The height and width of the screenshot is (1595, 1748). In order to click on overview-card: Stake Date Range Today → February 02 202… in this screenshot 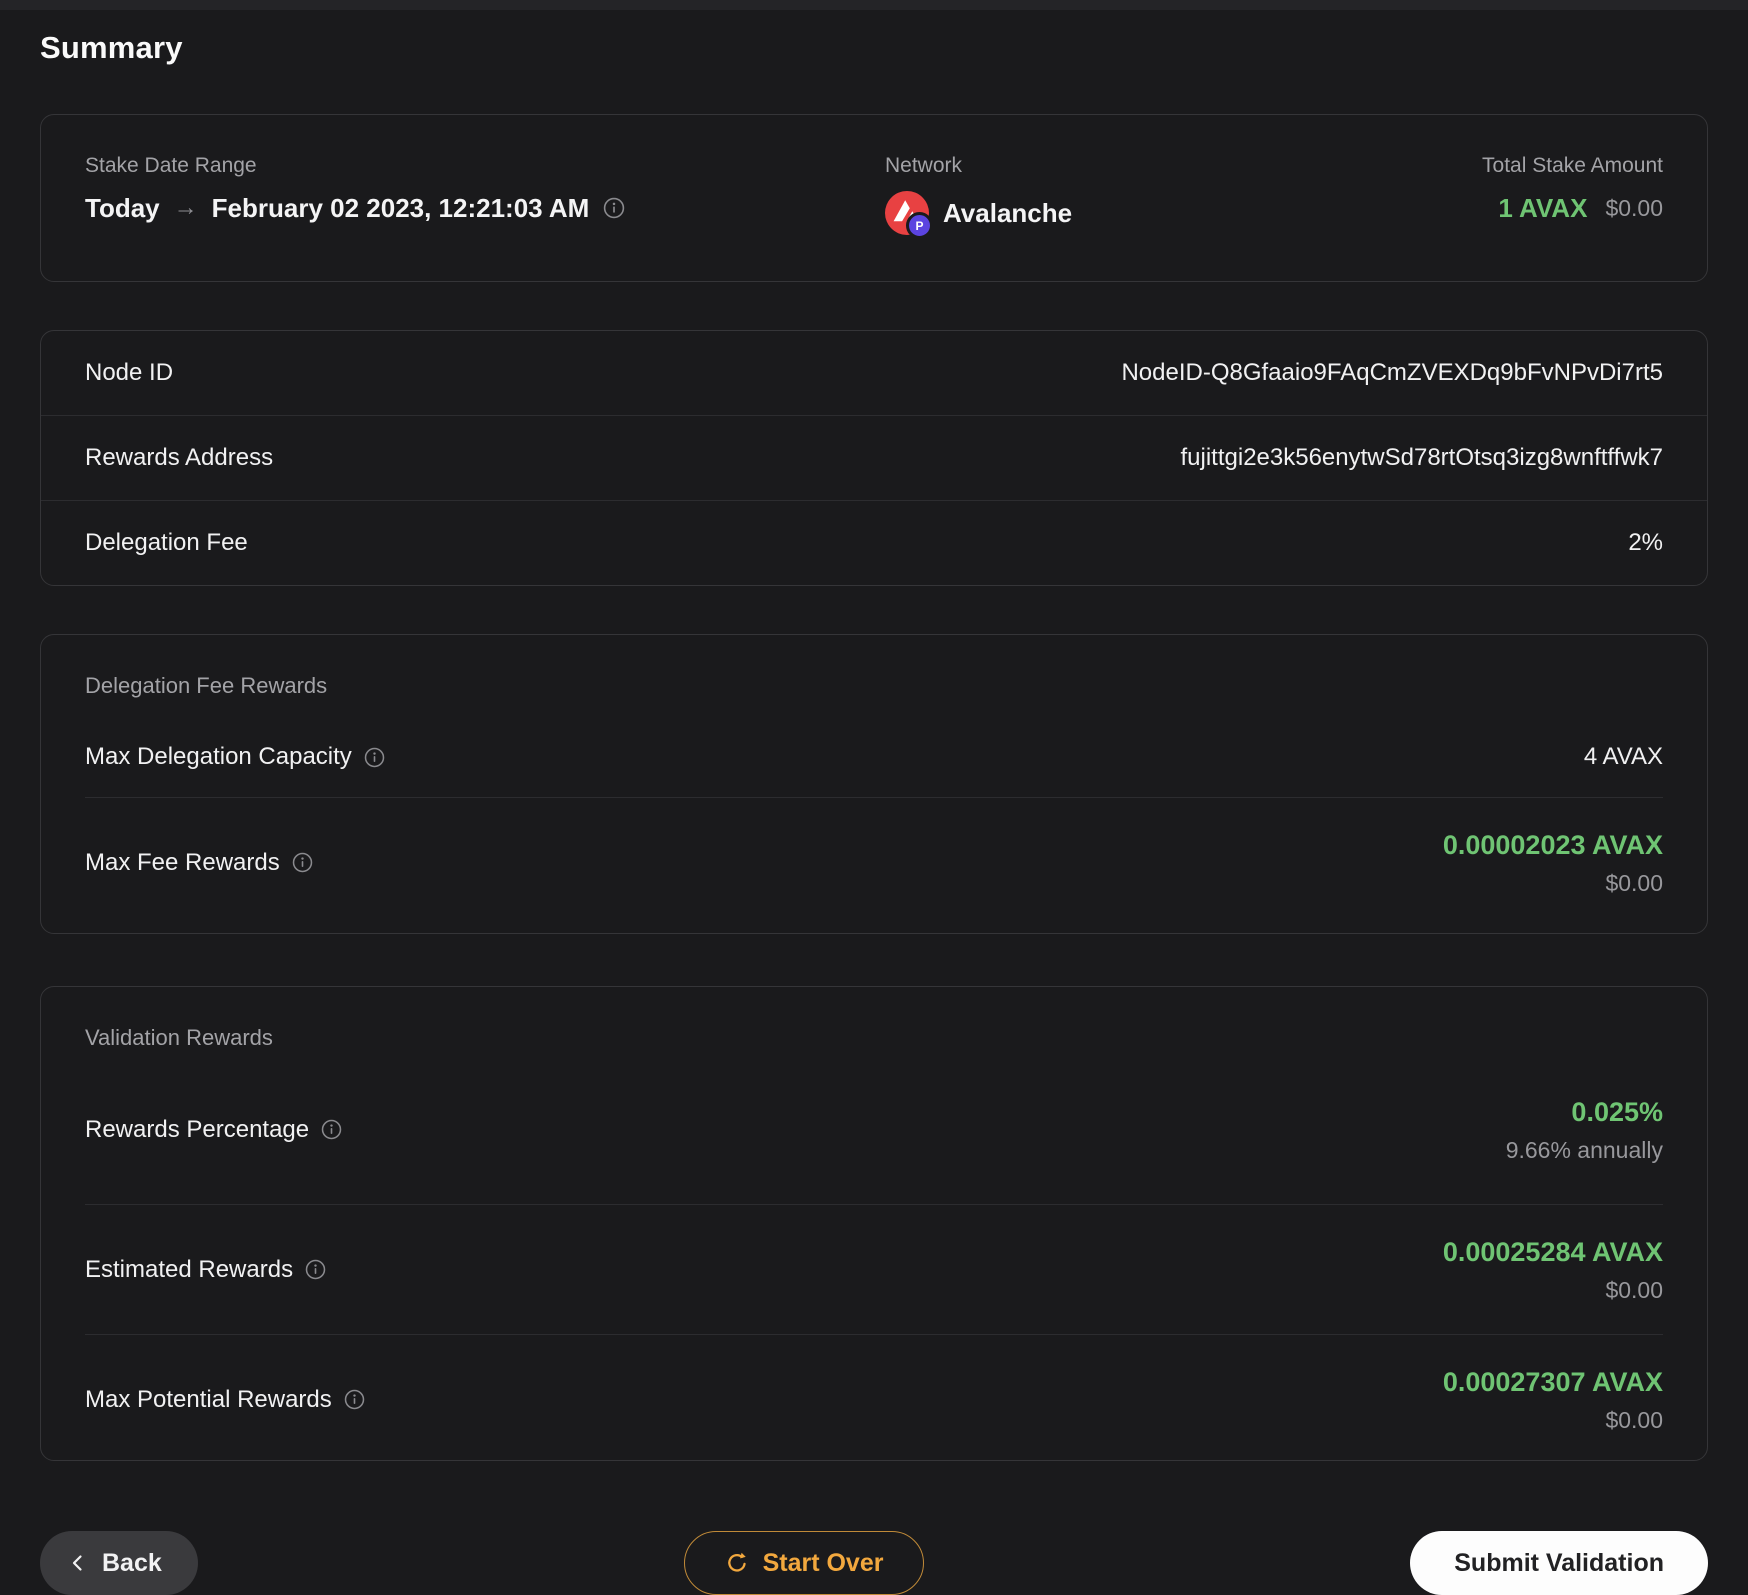, I will do `click(874, 198)`.